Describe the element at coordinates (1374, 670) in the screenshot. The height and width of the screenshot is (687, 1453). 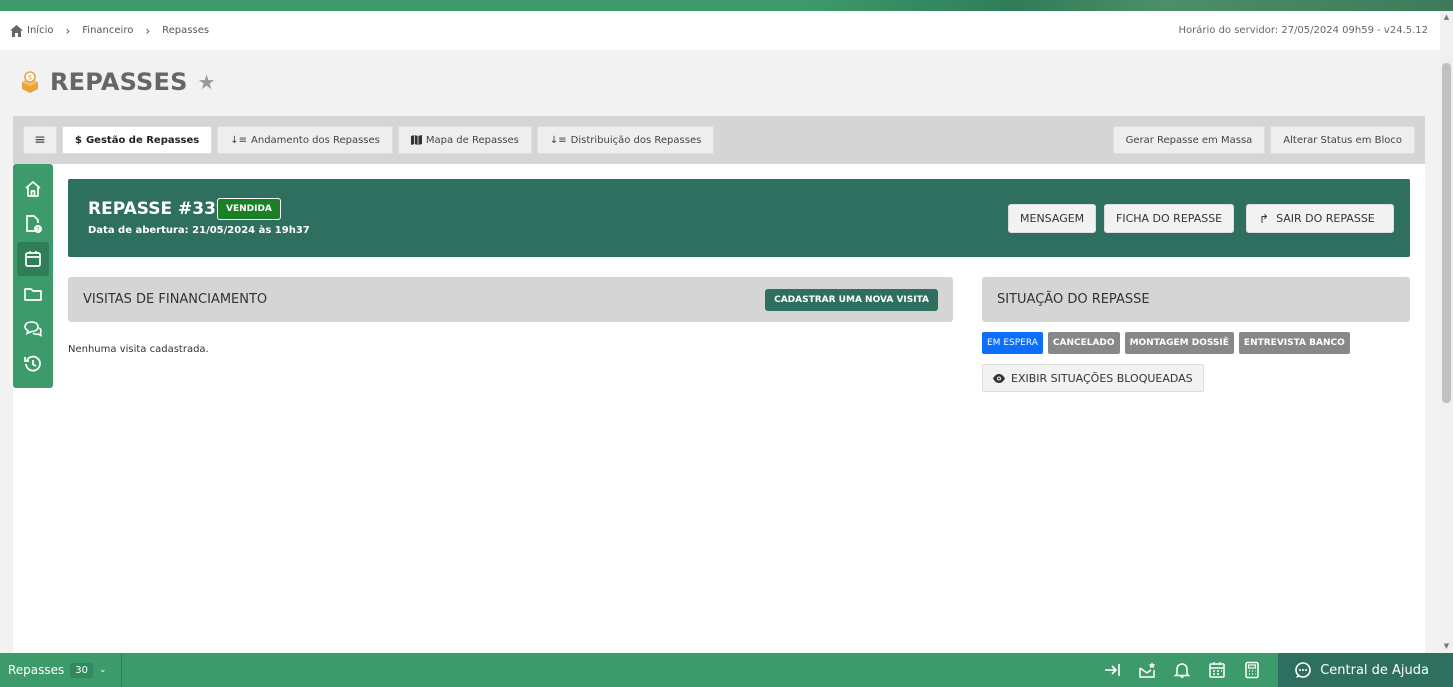
I see `help-label: Central de Ajuda` at that location.